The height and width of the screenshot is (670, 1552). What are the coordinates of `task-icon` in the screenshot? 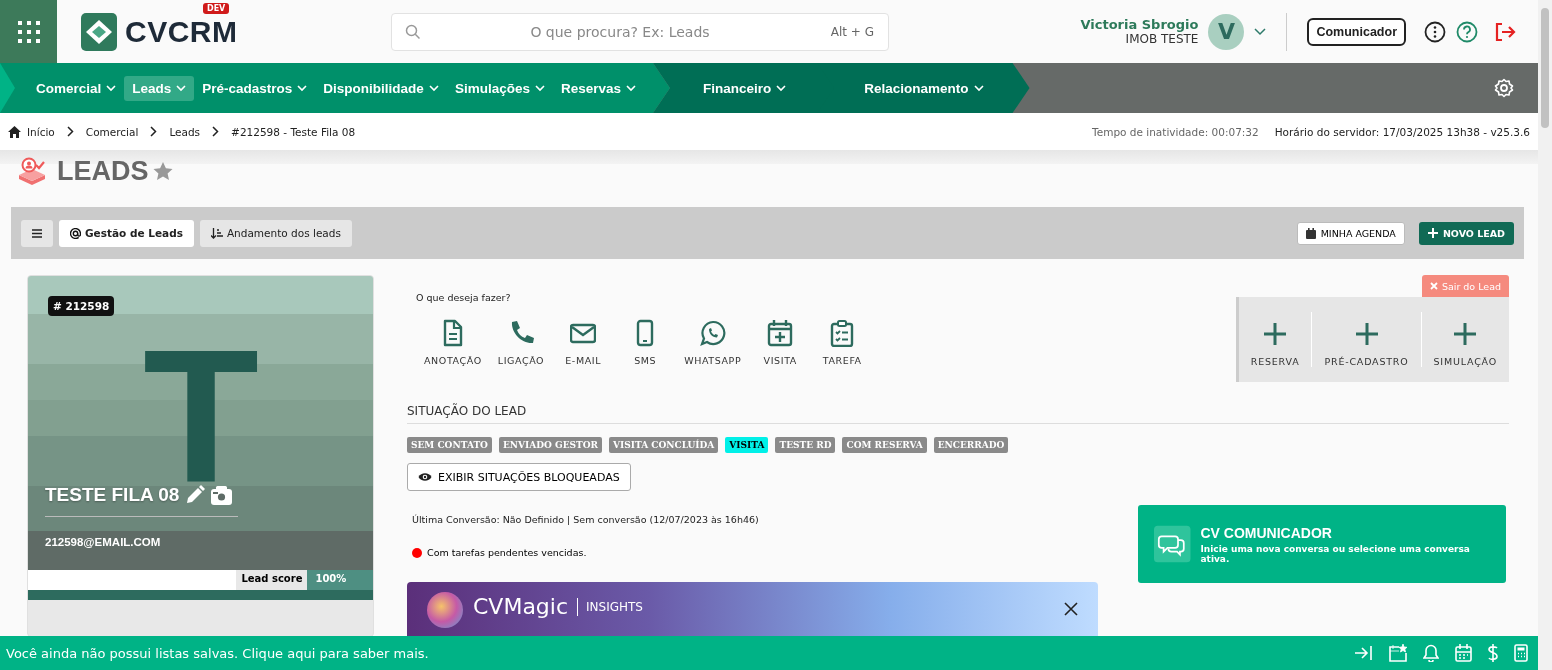 It's located at (842, 333).